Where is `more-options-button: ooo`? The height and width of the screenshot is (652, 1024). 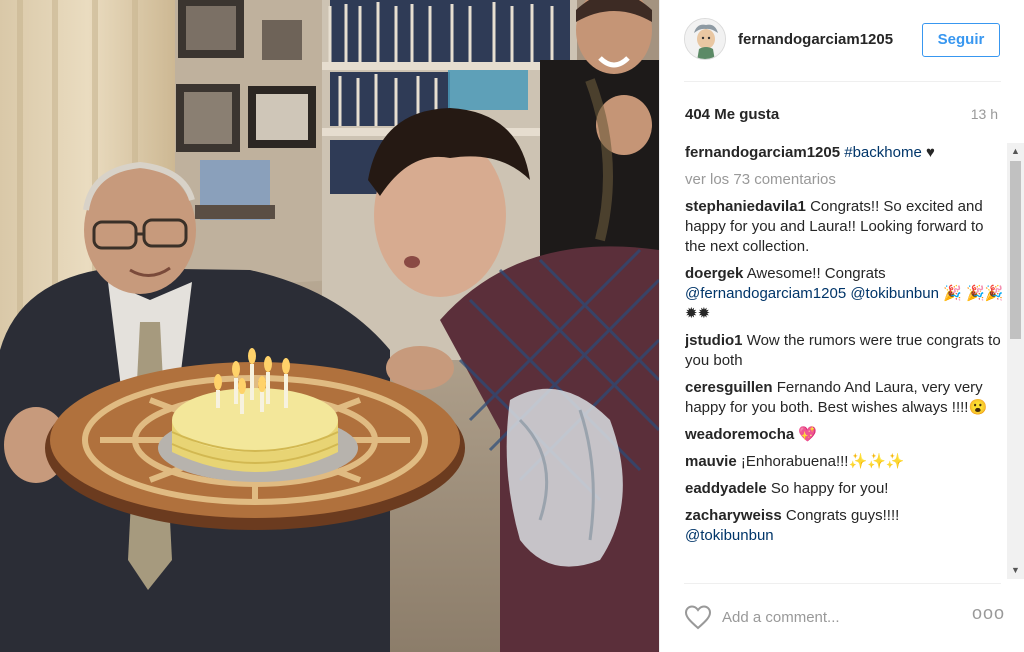
more-options-button: ooo is located at coordinates (988, 615).